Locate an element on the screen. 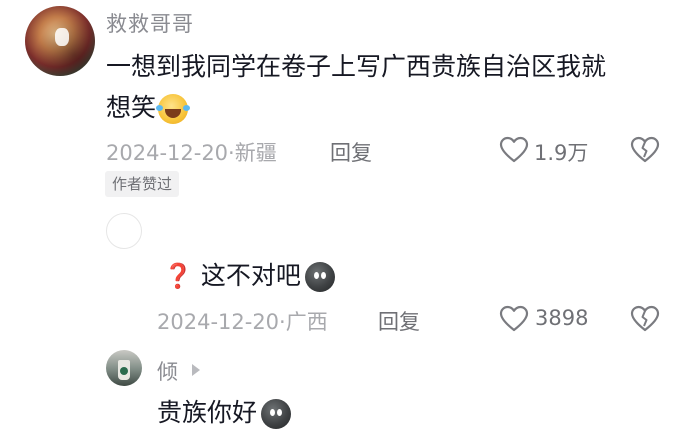 The width and height of the screenshot is (690, 433). red-question-mark-icon: ❓ is located at coordinates (178, 276).